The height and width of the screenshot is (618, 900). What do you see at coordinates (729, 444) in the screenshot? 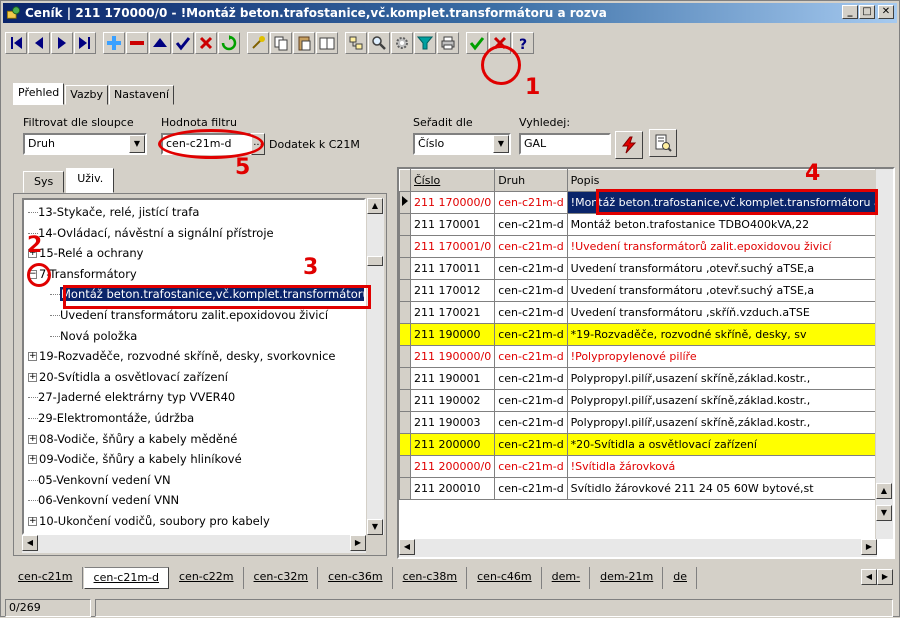
I see `cell-popis: *20-Svítidla a osvětlovací zařízení` at bounding box center [729, 444].